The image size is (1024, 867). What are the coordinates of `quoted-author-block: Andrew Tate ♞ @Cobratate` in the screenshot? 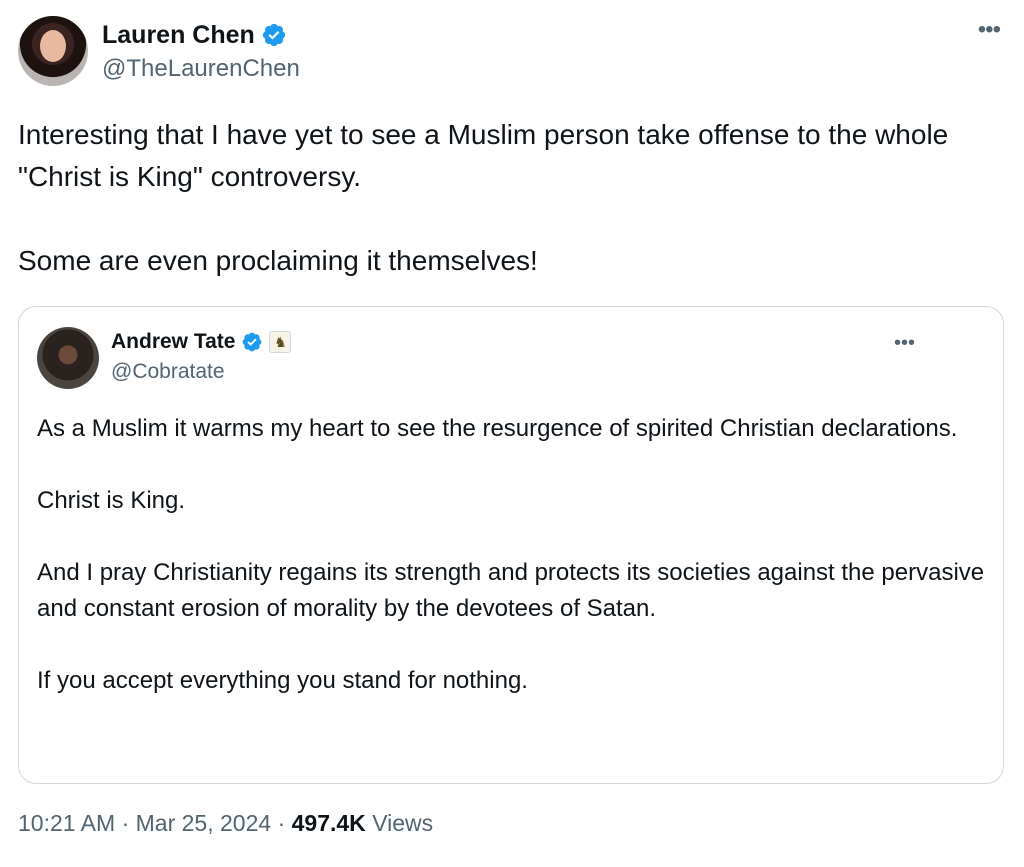 It's located at (201, 357).